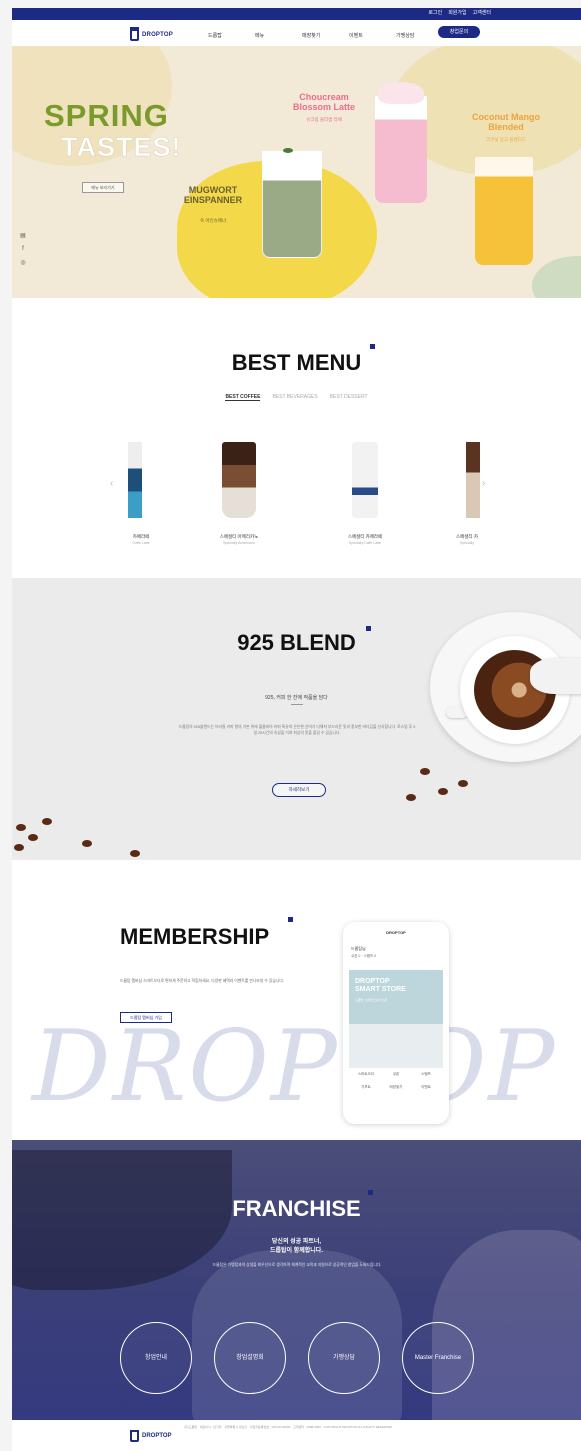 This screenshot has width=581, height=1451. Describe the element at coordinates (482, 13) in the screenshot. I see `customer-center-link: 고객센터` at that location.